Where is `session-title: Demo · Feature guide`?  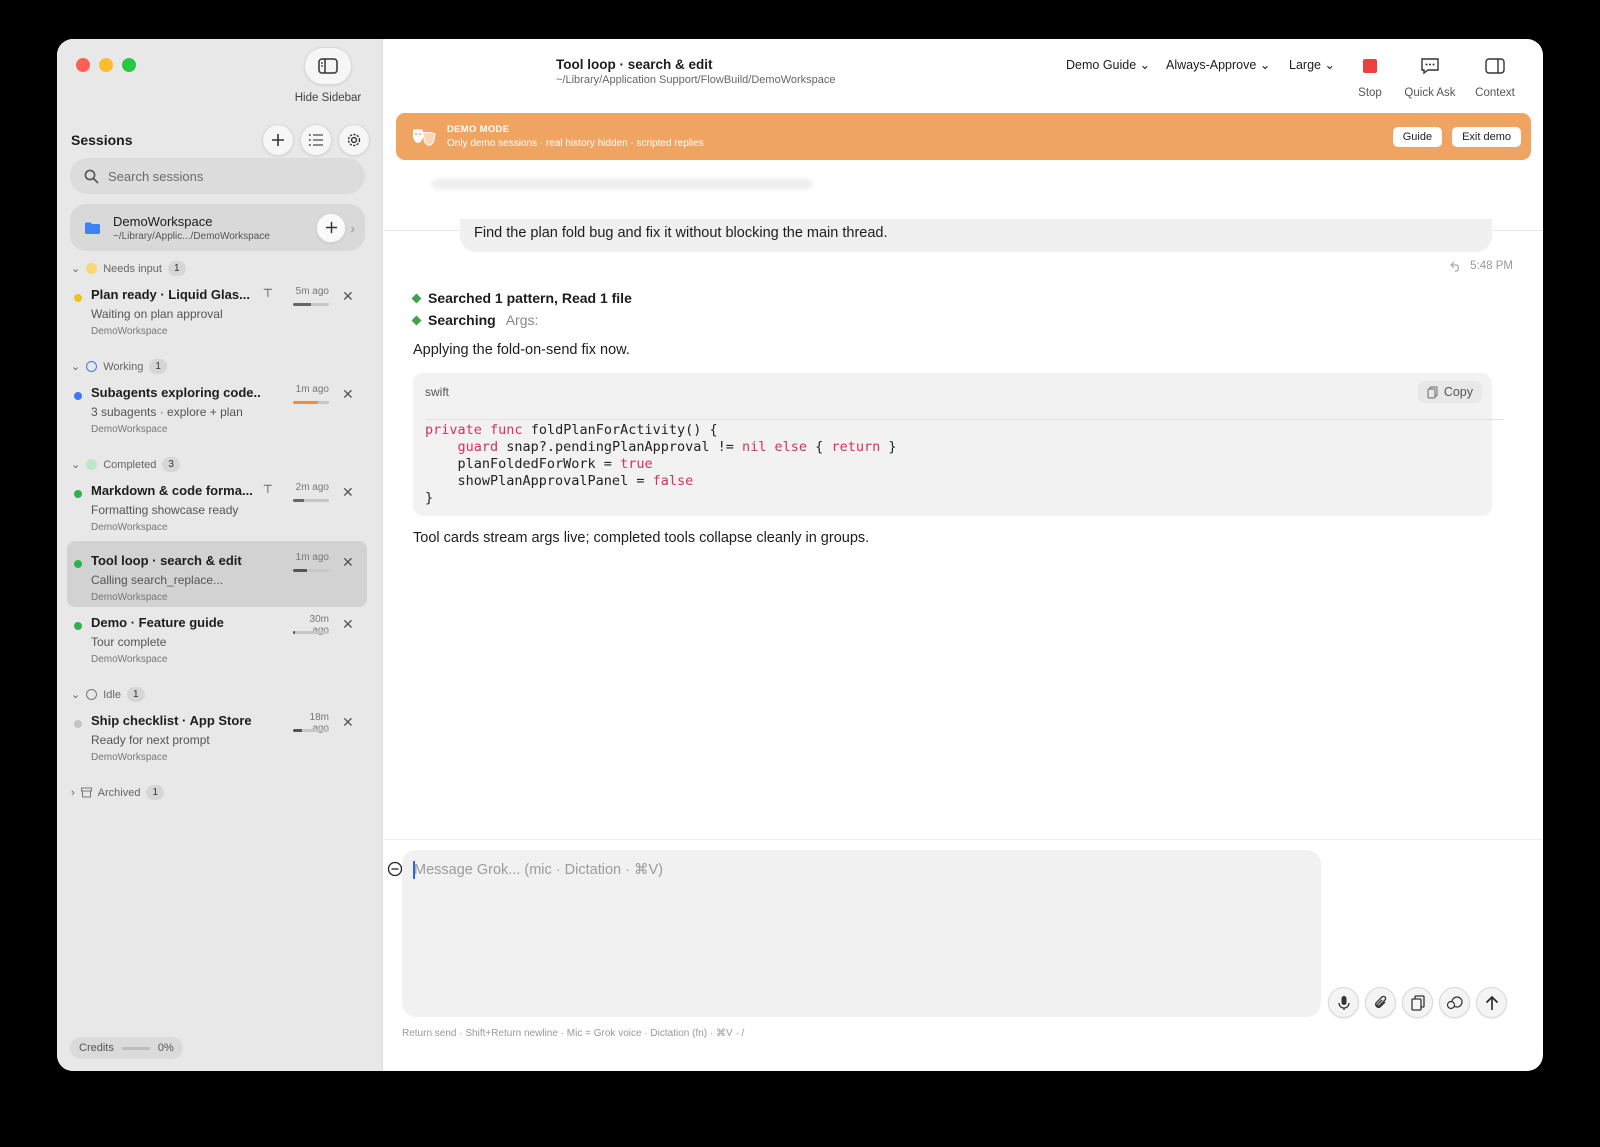 session-title: Demo · Feature guide is located at coordinates (157, 622).